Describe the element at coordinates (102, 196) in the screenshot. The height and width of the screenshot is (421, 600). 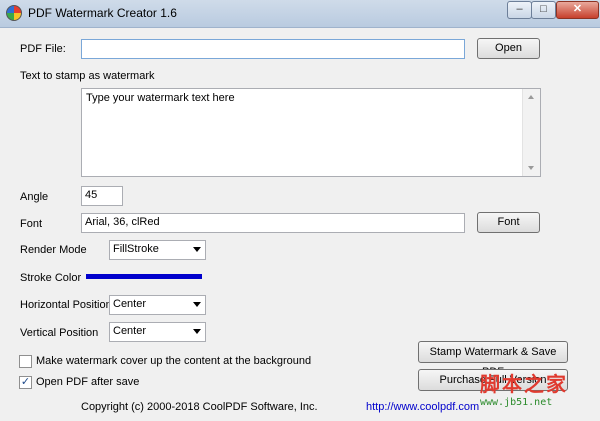
I see `angle-input: 45` at that location.